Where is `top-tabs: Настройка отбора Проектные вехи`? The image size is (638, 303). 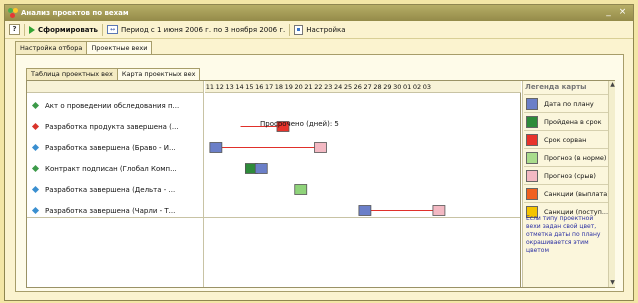 top-tabs: Настройка отбора Проектные вехи is located at coordinates (84, 48).